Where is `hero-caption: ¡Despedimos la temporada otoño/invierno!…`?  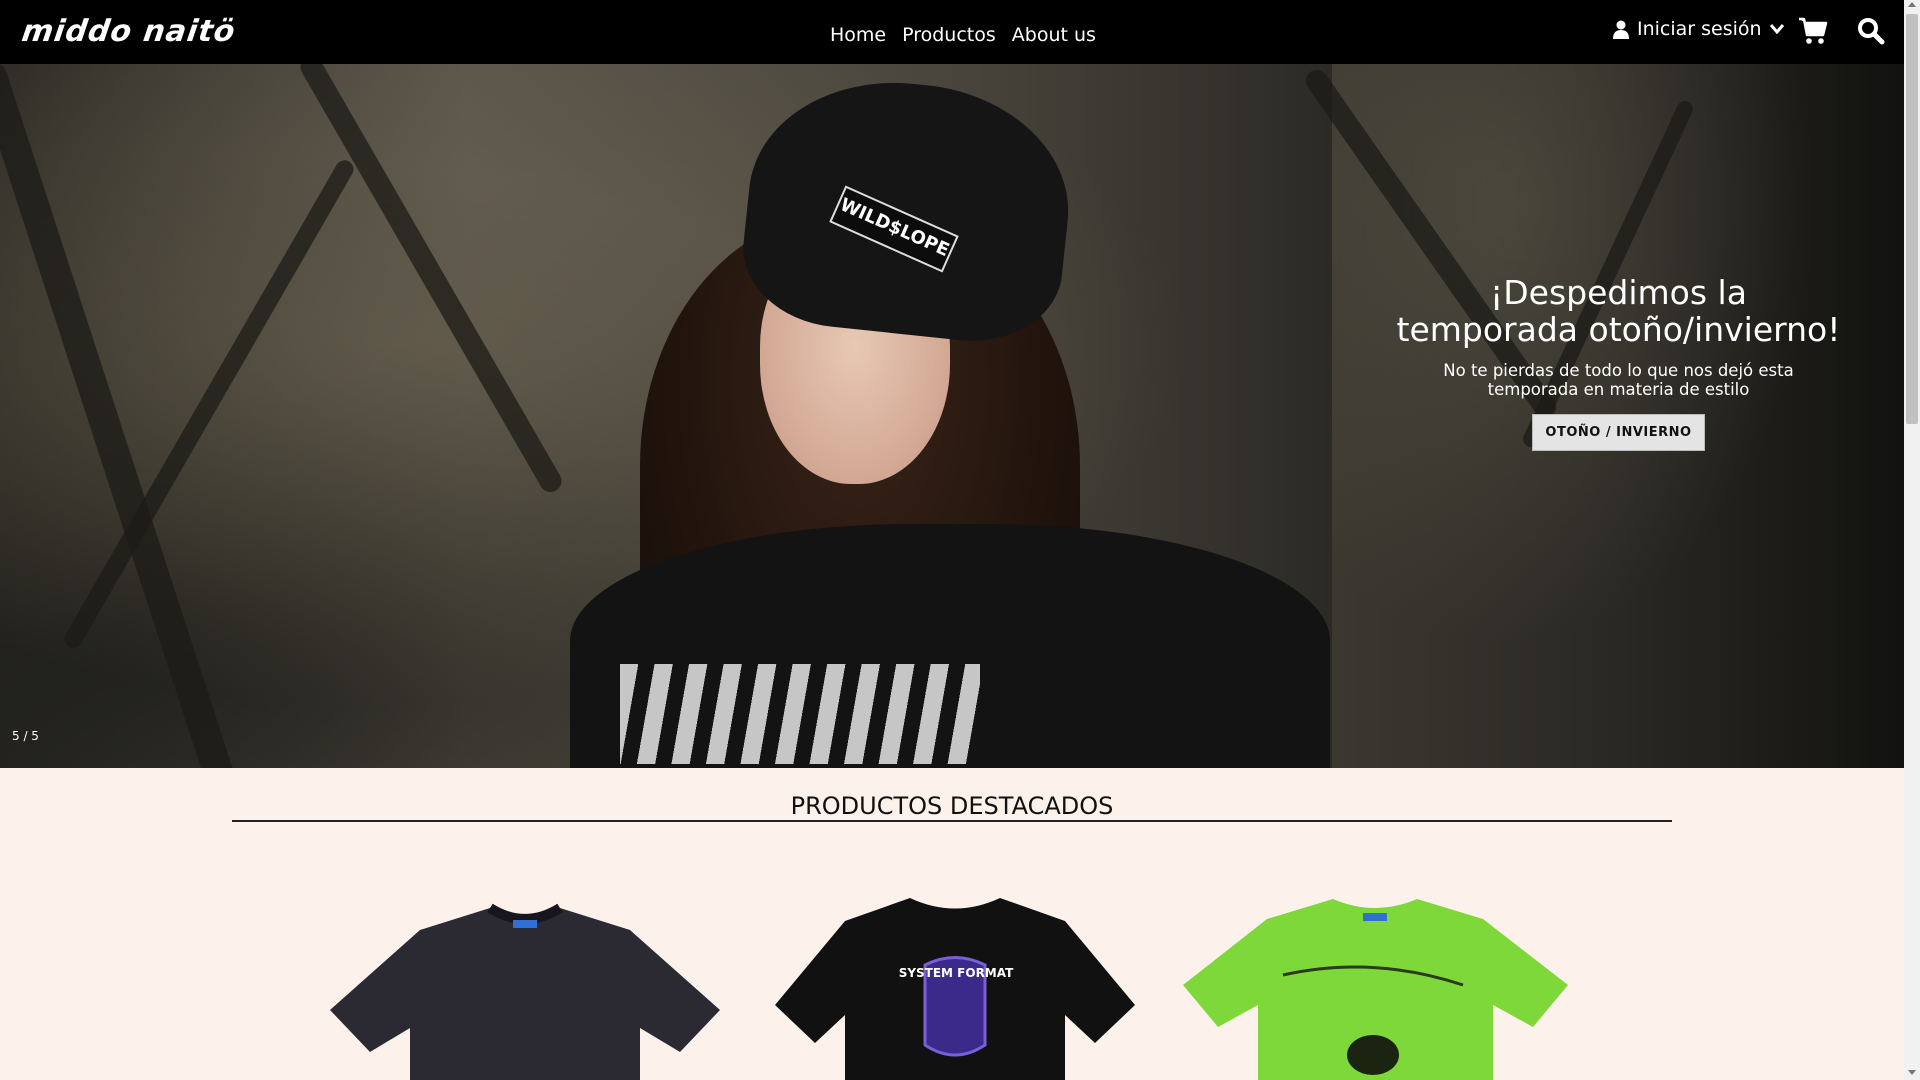
hero-caption: ¡Despedimos la temporada otoño/invierno!… is located at coordinates (1618, 362).